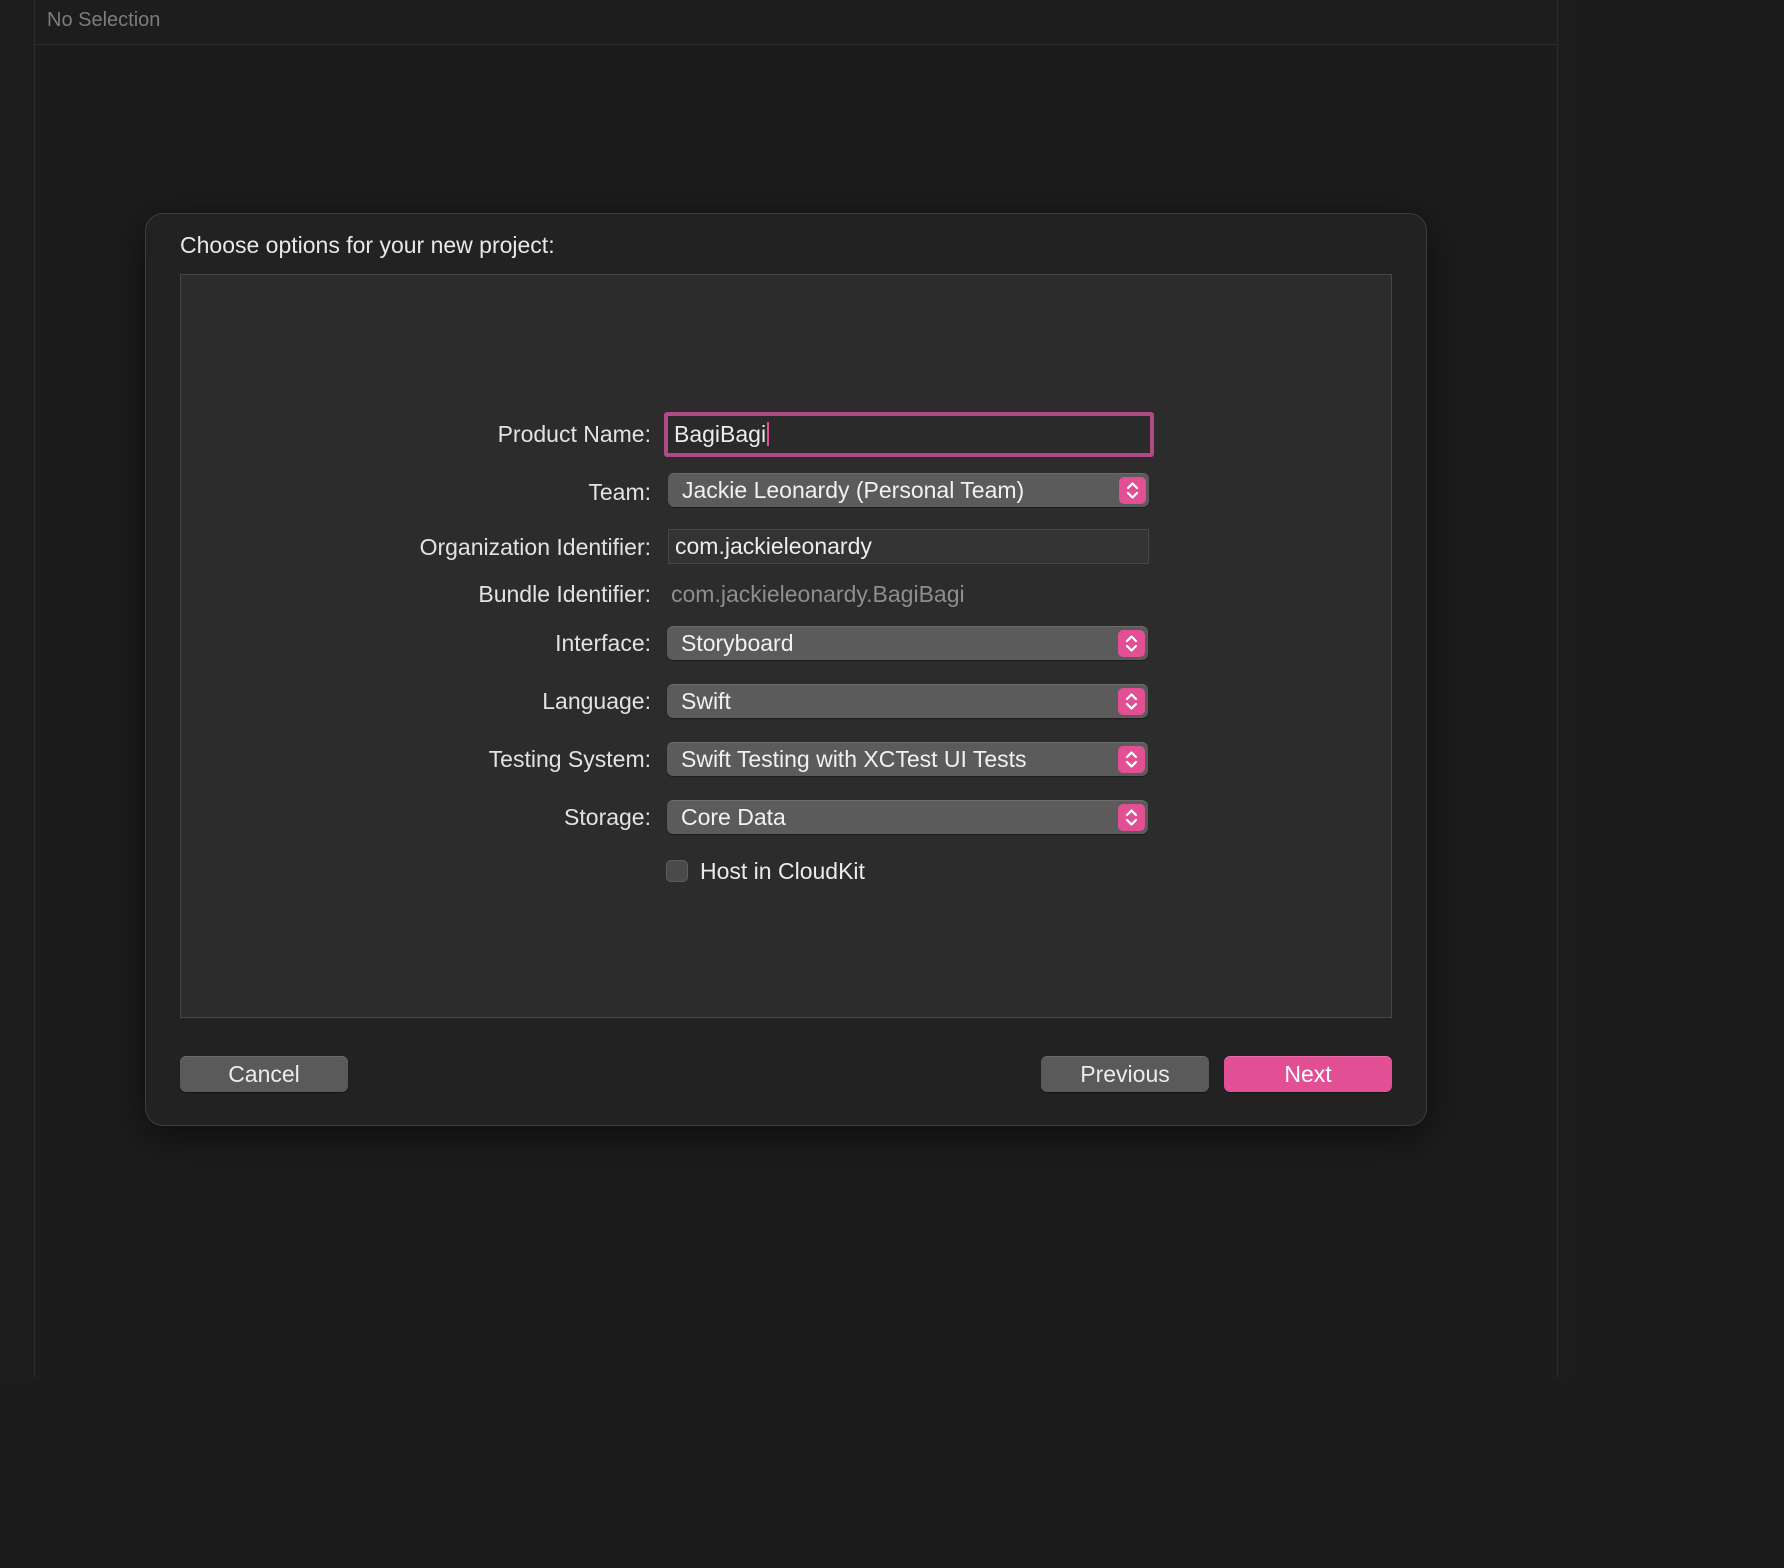  What do you see at coordinates (706, 701) in the screenshot?
I see `language-popup-value: Swift` at bounding box center [706, 701].